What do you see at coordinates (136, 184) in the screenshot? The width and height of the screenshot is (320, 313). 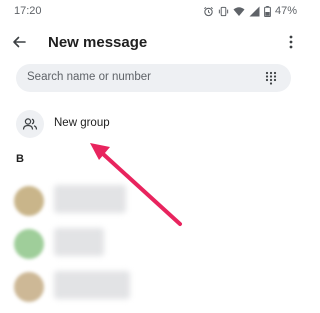 I see `annotation-arrow` at bounding box center [136, 184].